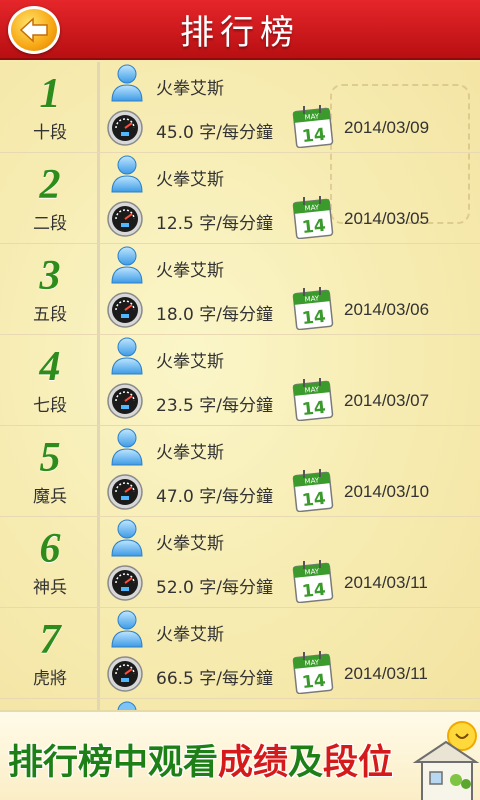 The image size is (480, 800). I want to click on rank-number: 2, so click(50, 185).